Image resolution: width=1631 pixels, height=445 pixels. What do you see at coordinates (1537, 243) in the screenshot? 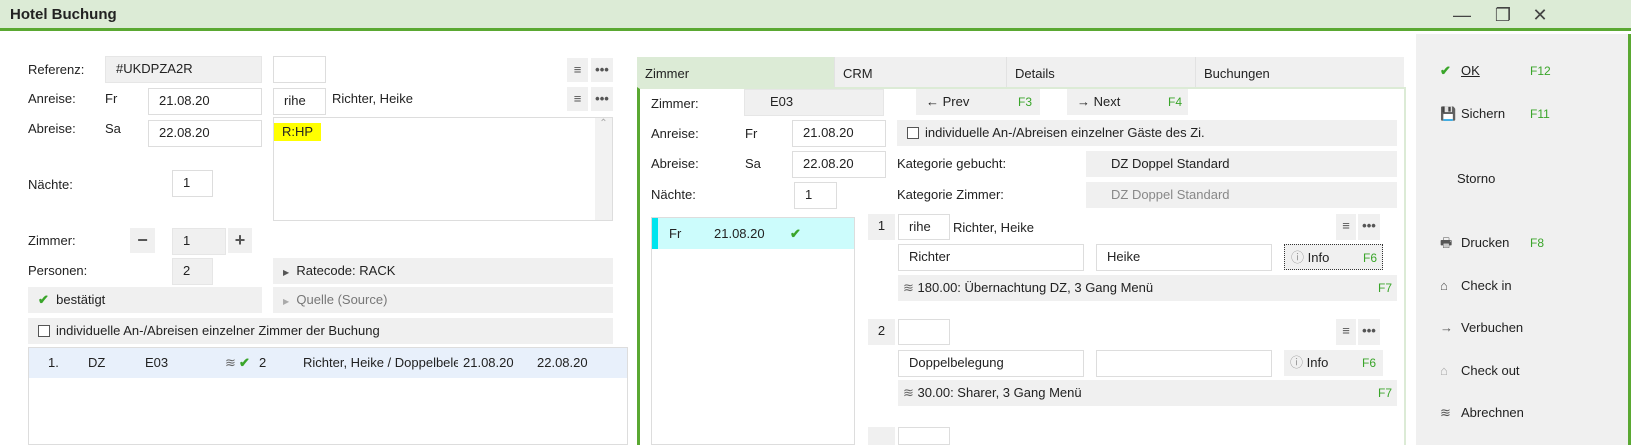
I see `drucken-key: F8` at bounding box center [1537, 243].